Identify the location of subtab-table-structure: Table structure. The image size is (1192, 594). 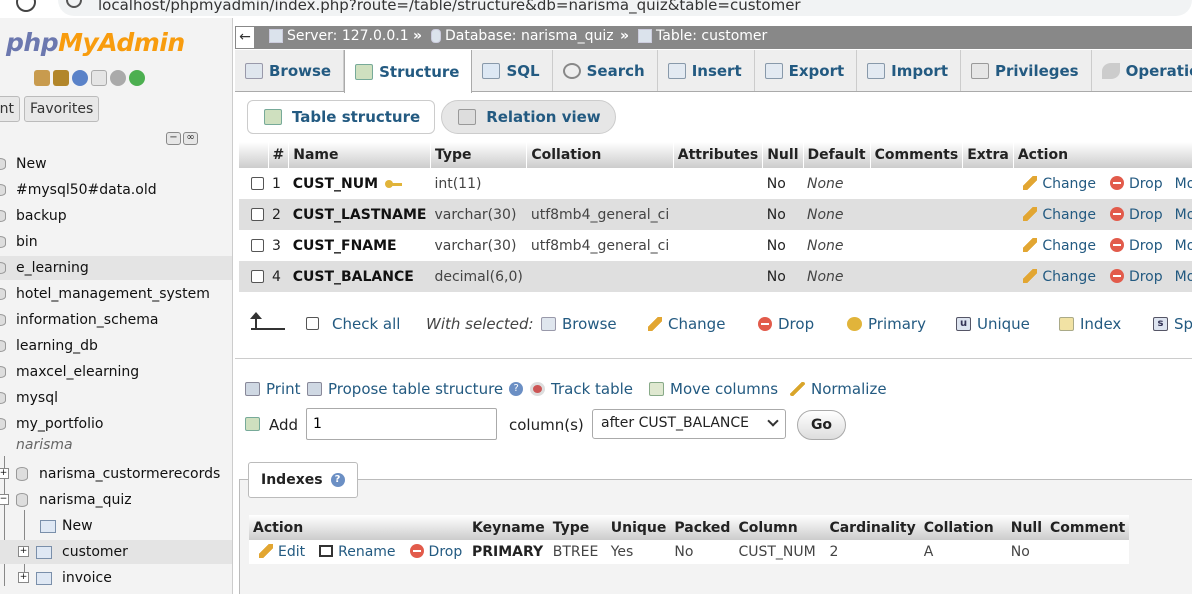
(341, 117).